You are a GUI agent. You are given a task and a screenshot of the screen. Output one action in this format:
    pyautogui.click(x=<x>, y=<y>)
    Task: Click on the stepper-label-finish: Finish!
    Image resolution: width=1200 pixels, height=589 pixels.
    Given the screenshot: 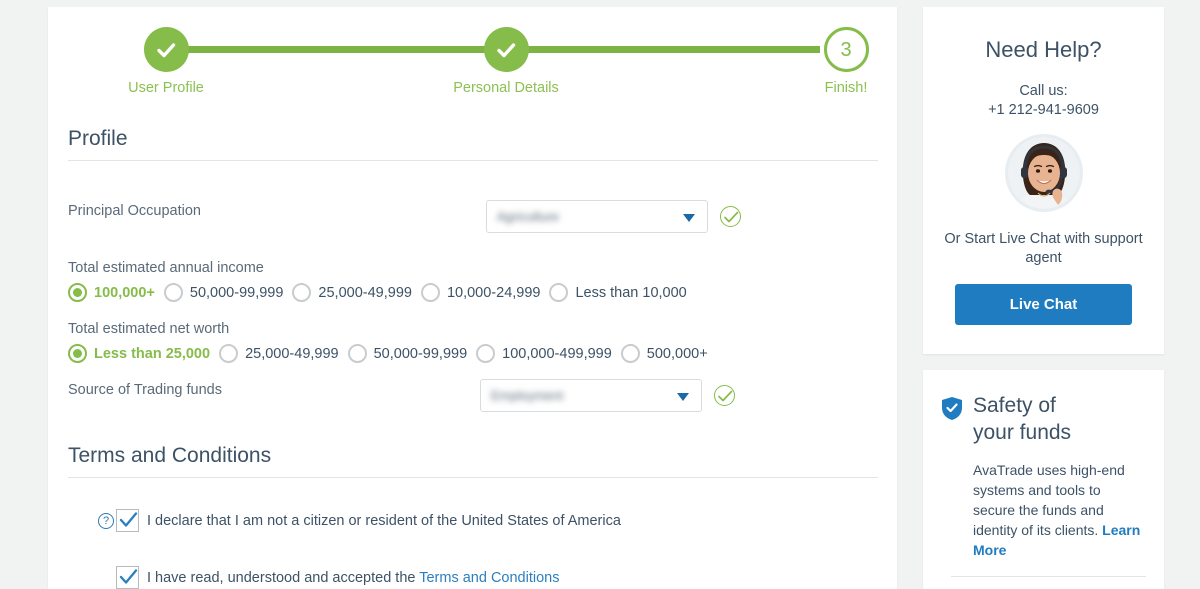 What is the action you would take?
    pyautogui.click(x=846, y=88)
    